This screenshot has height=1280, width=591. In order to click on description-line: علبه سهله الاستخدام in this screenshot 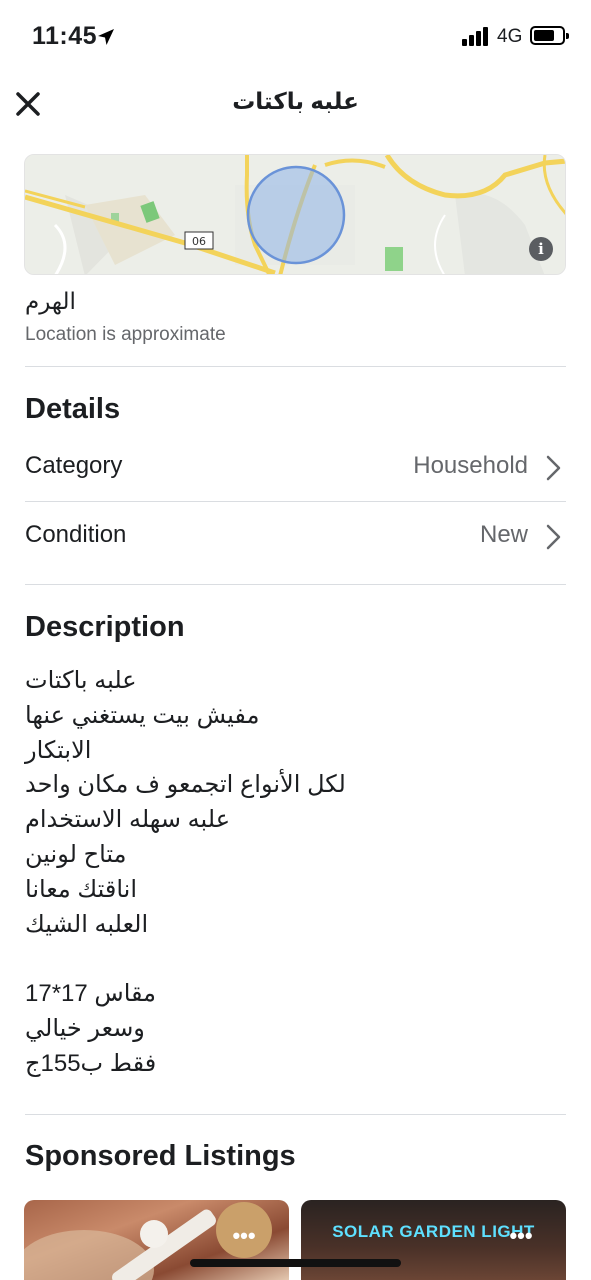, I will do `click(128, 820)`.